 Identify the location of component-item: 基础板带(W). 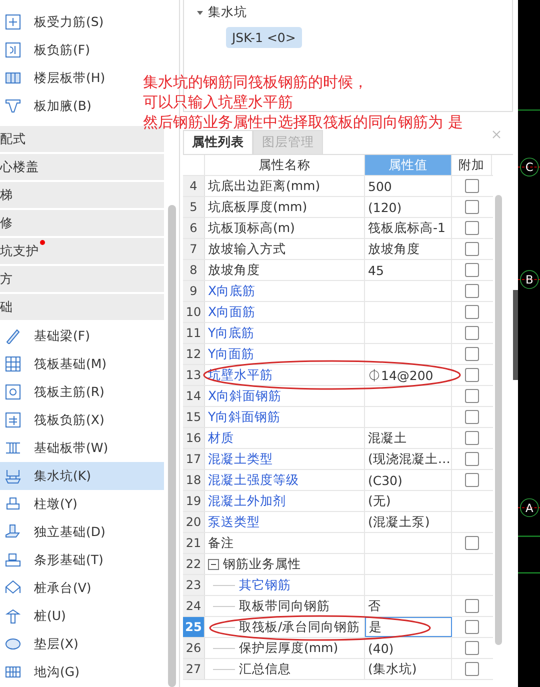
(82, 448).